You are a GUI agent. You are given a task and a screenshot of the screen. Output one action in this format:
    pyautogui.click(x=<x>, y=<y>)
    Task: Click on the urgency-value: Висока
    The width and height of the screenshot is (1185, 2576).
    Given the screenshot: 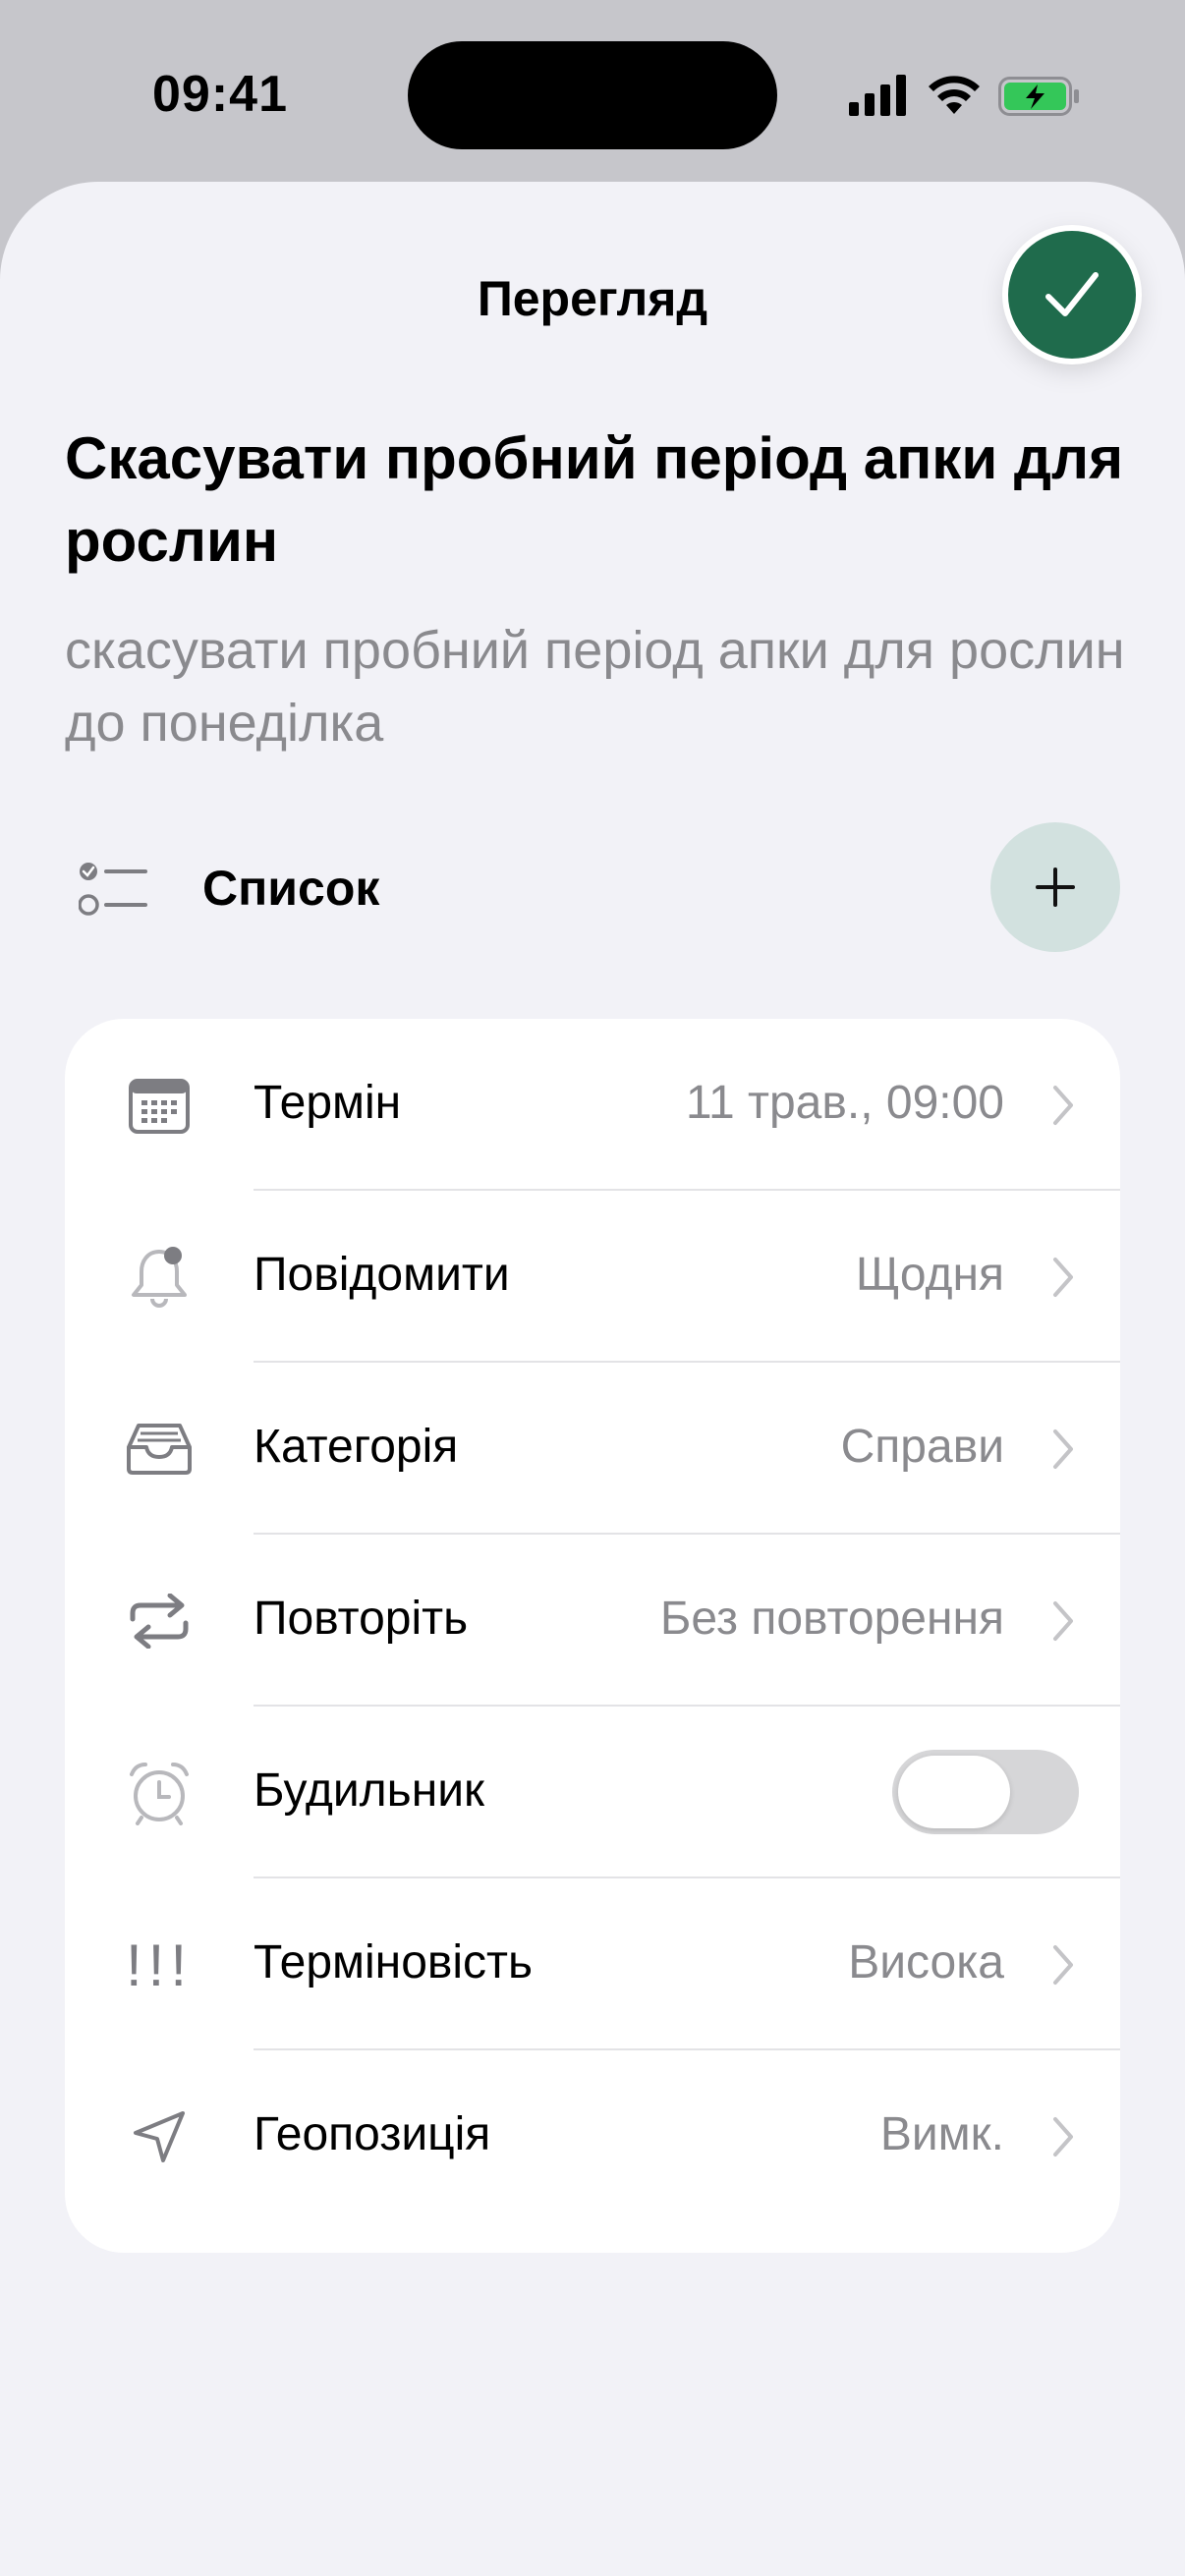 What is the action you would take?
    pyautogui.click(x=926, y=1962)
    